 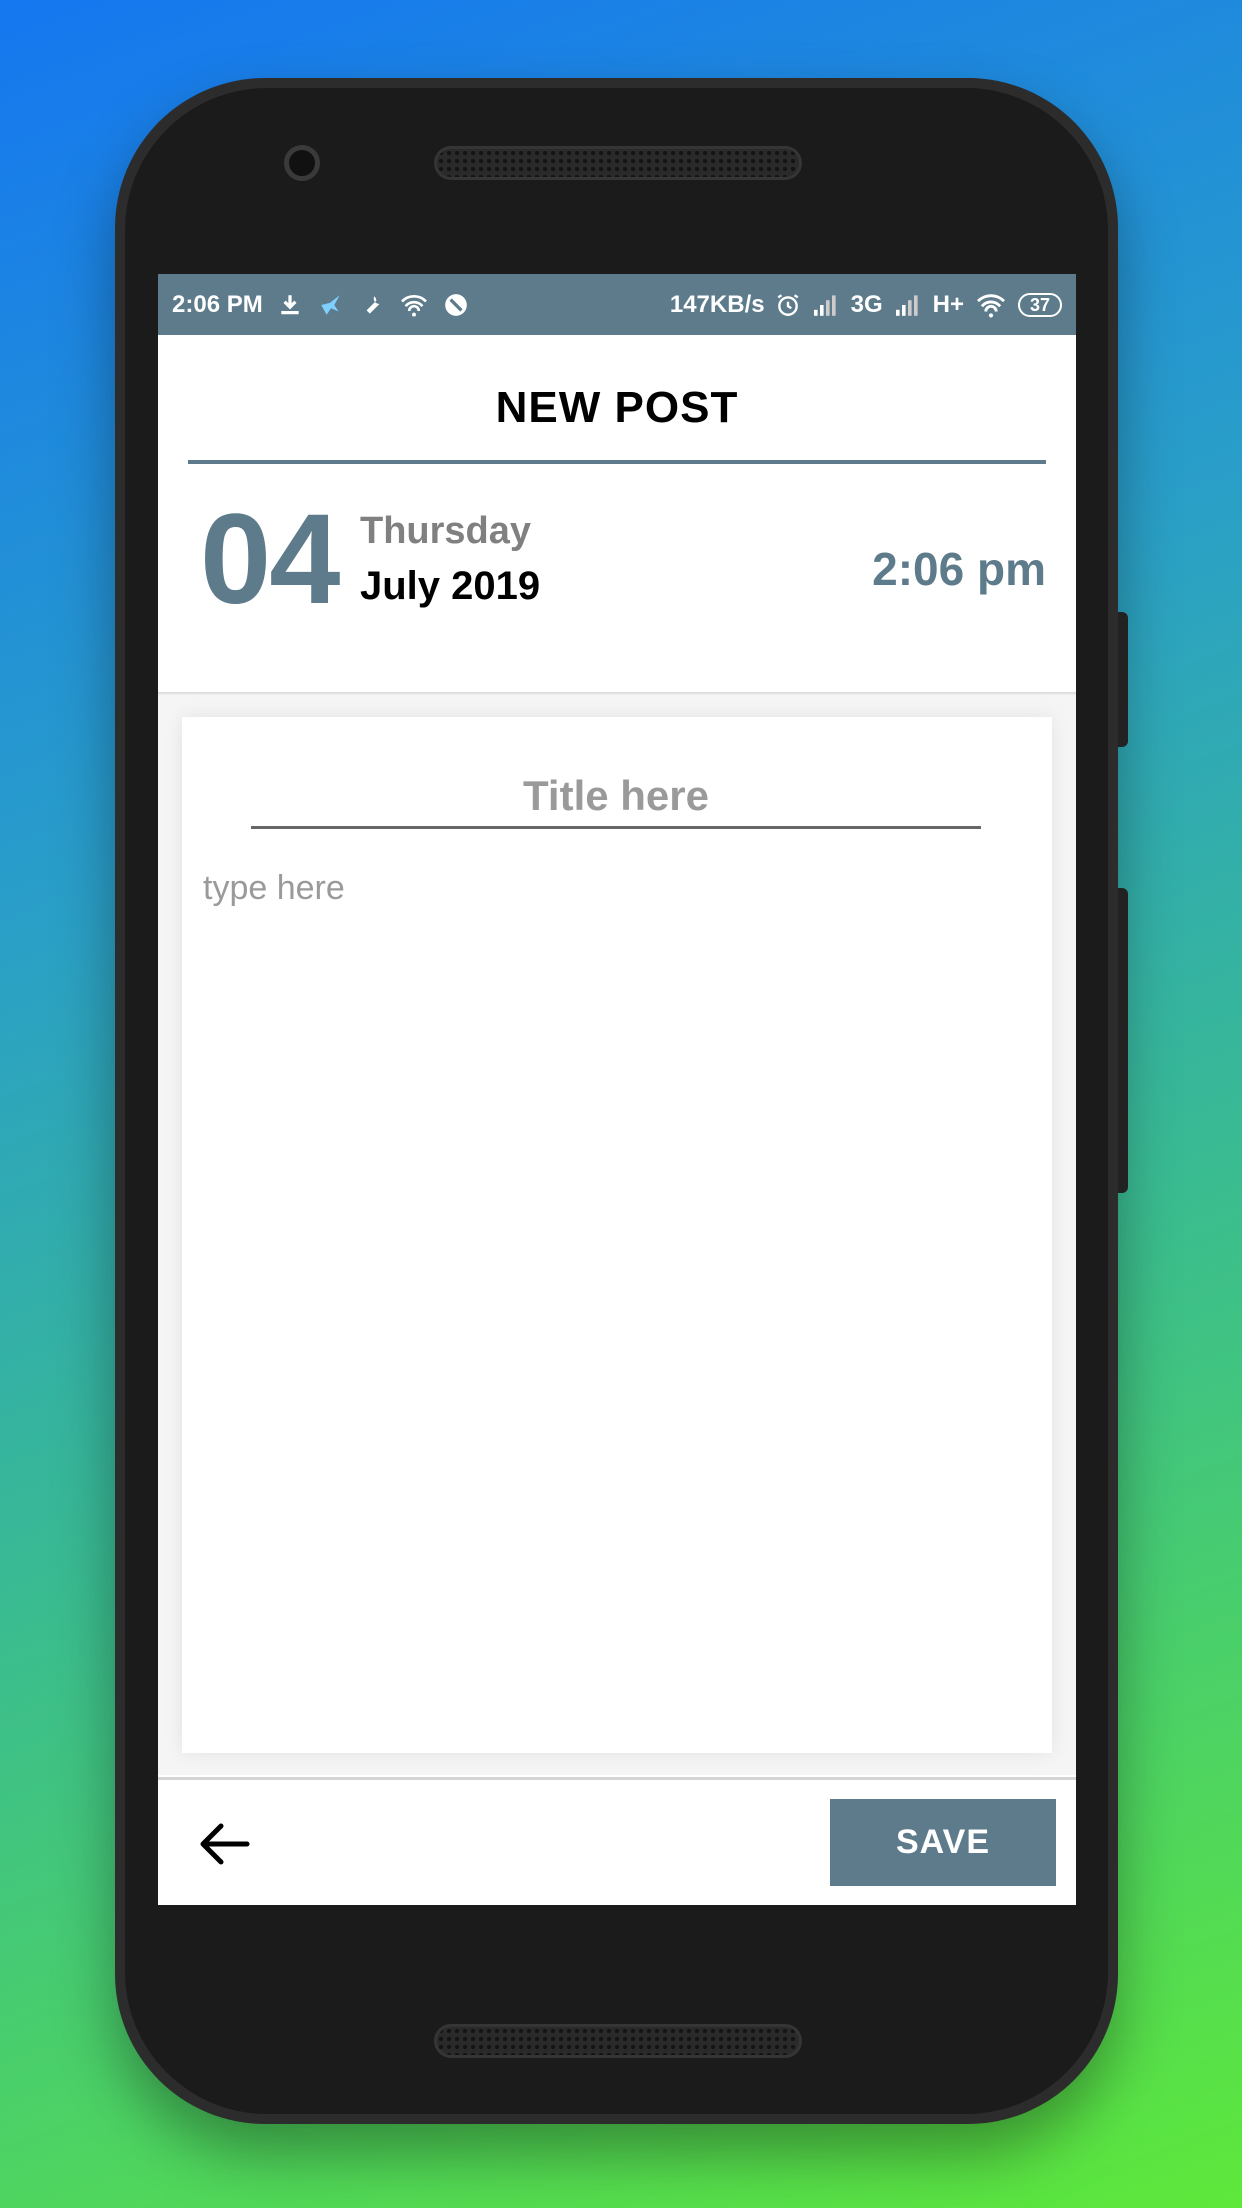 I want to click on status-bar: 2:06 PM 147KB/s 3G H+ 37, so click(x=617, y=304).